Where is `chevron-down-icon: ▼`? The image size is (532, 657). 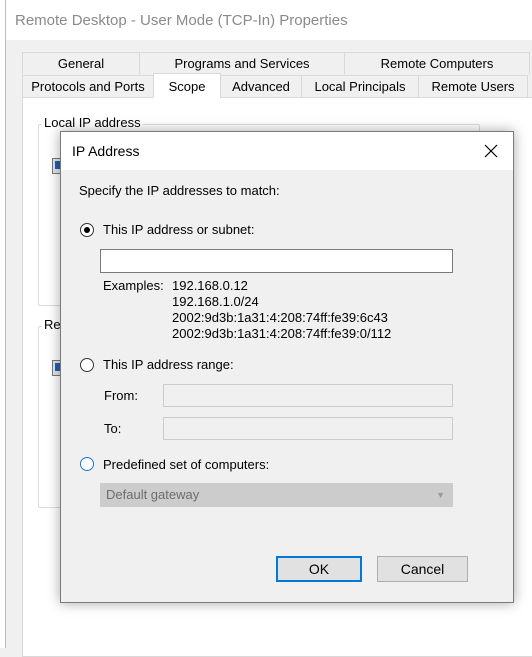 chevron-down-icon: ▼ is located at coordinates (440, 495).